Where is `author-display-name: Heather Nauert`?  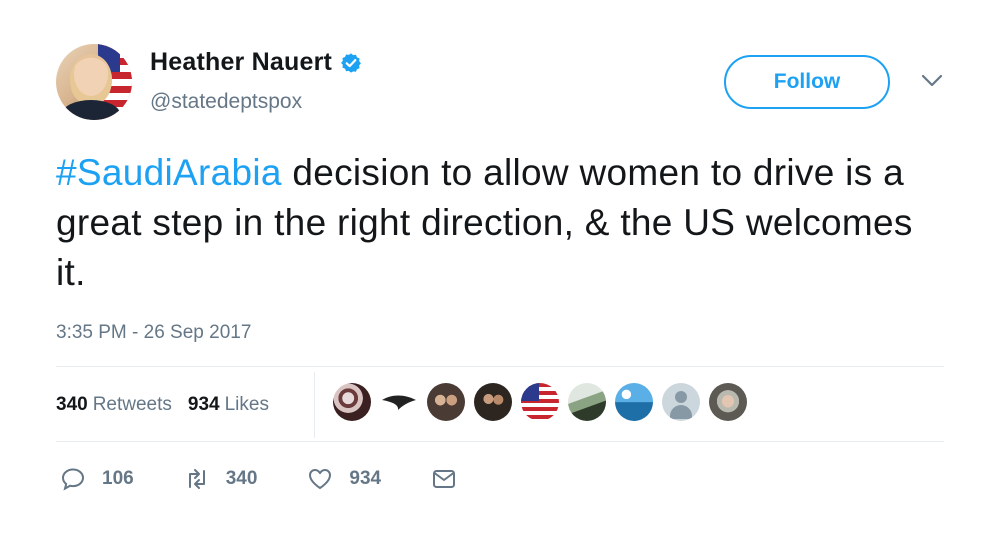
author-display-name: Heather Nauert is located at coordinates (241, 62).